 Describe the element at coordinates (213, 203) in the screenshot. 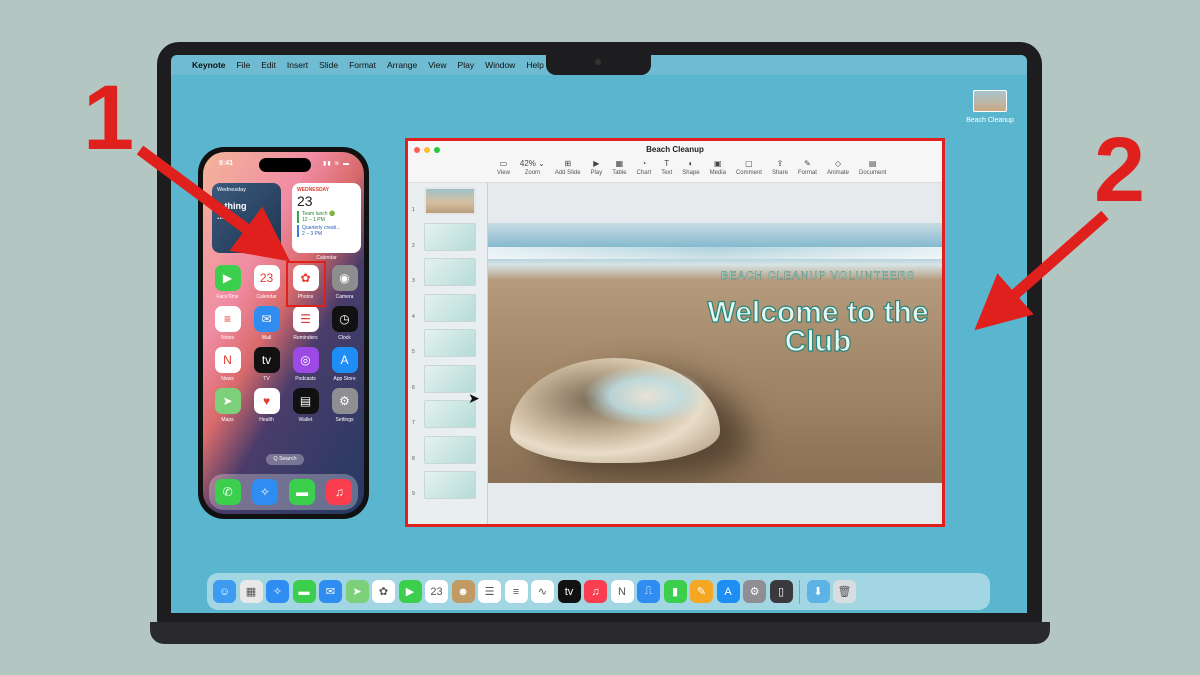

I see `arrow-to-photos` at that location.